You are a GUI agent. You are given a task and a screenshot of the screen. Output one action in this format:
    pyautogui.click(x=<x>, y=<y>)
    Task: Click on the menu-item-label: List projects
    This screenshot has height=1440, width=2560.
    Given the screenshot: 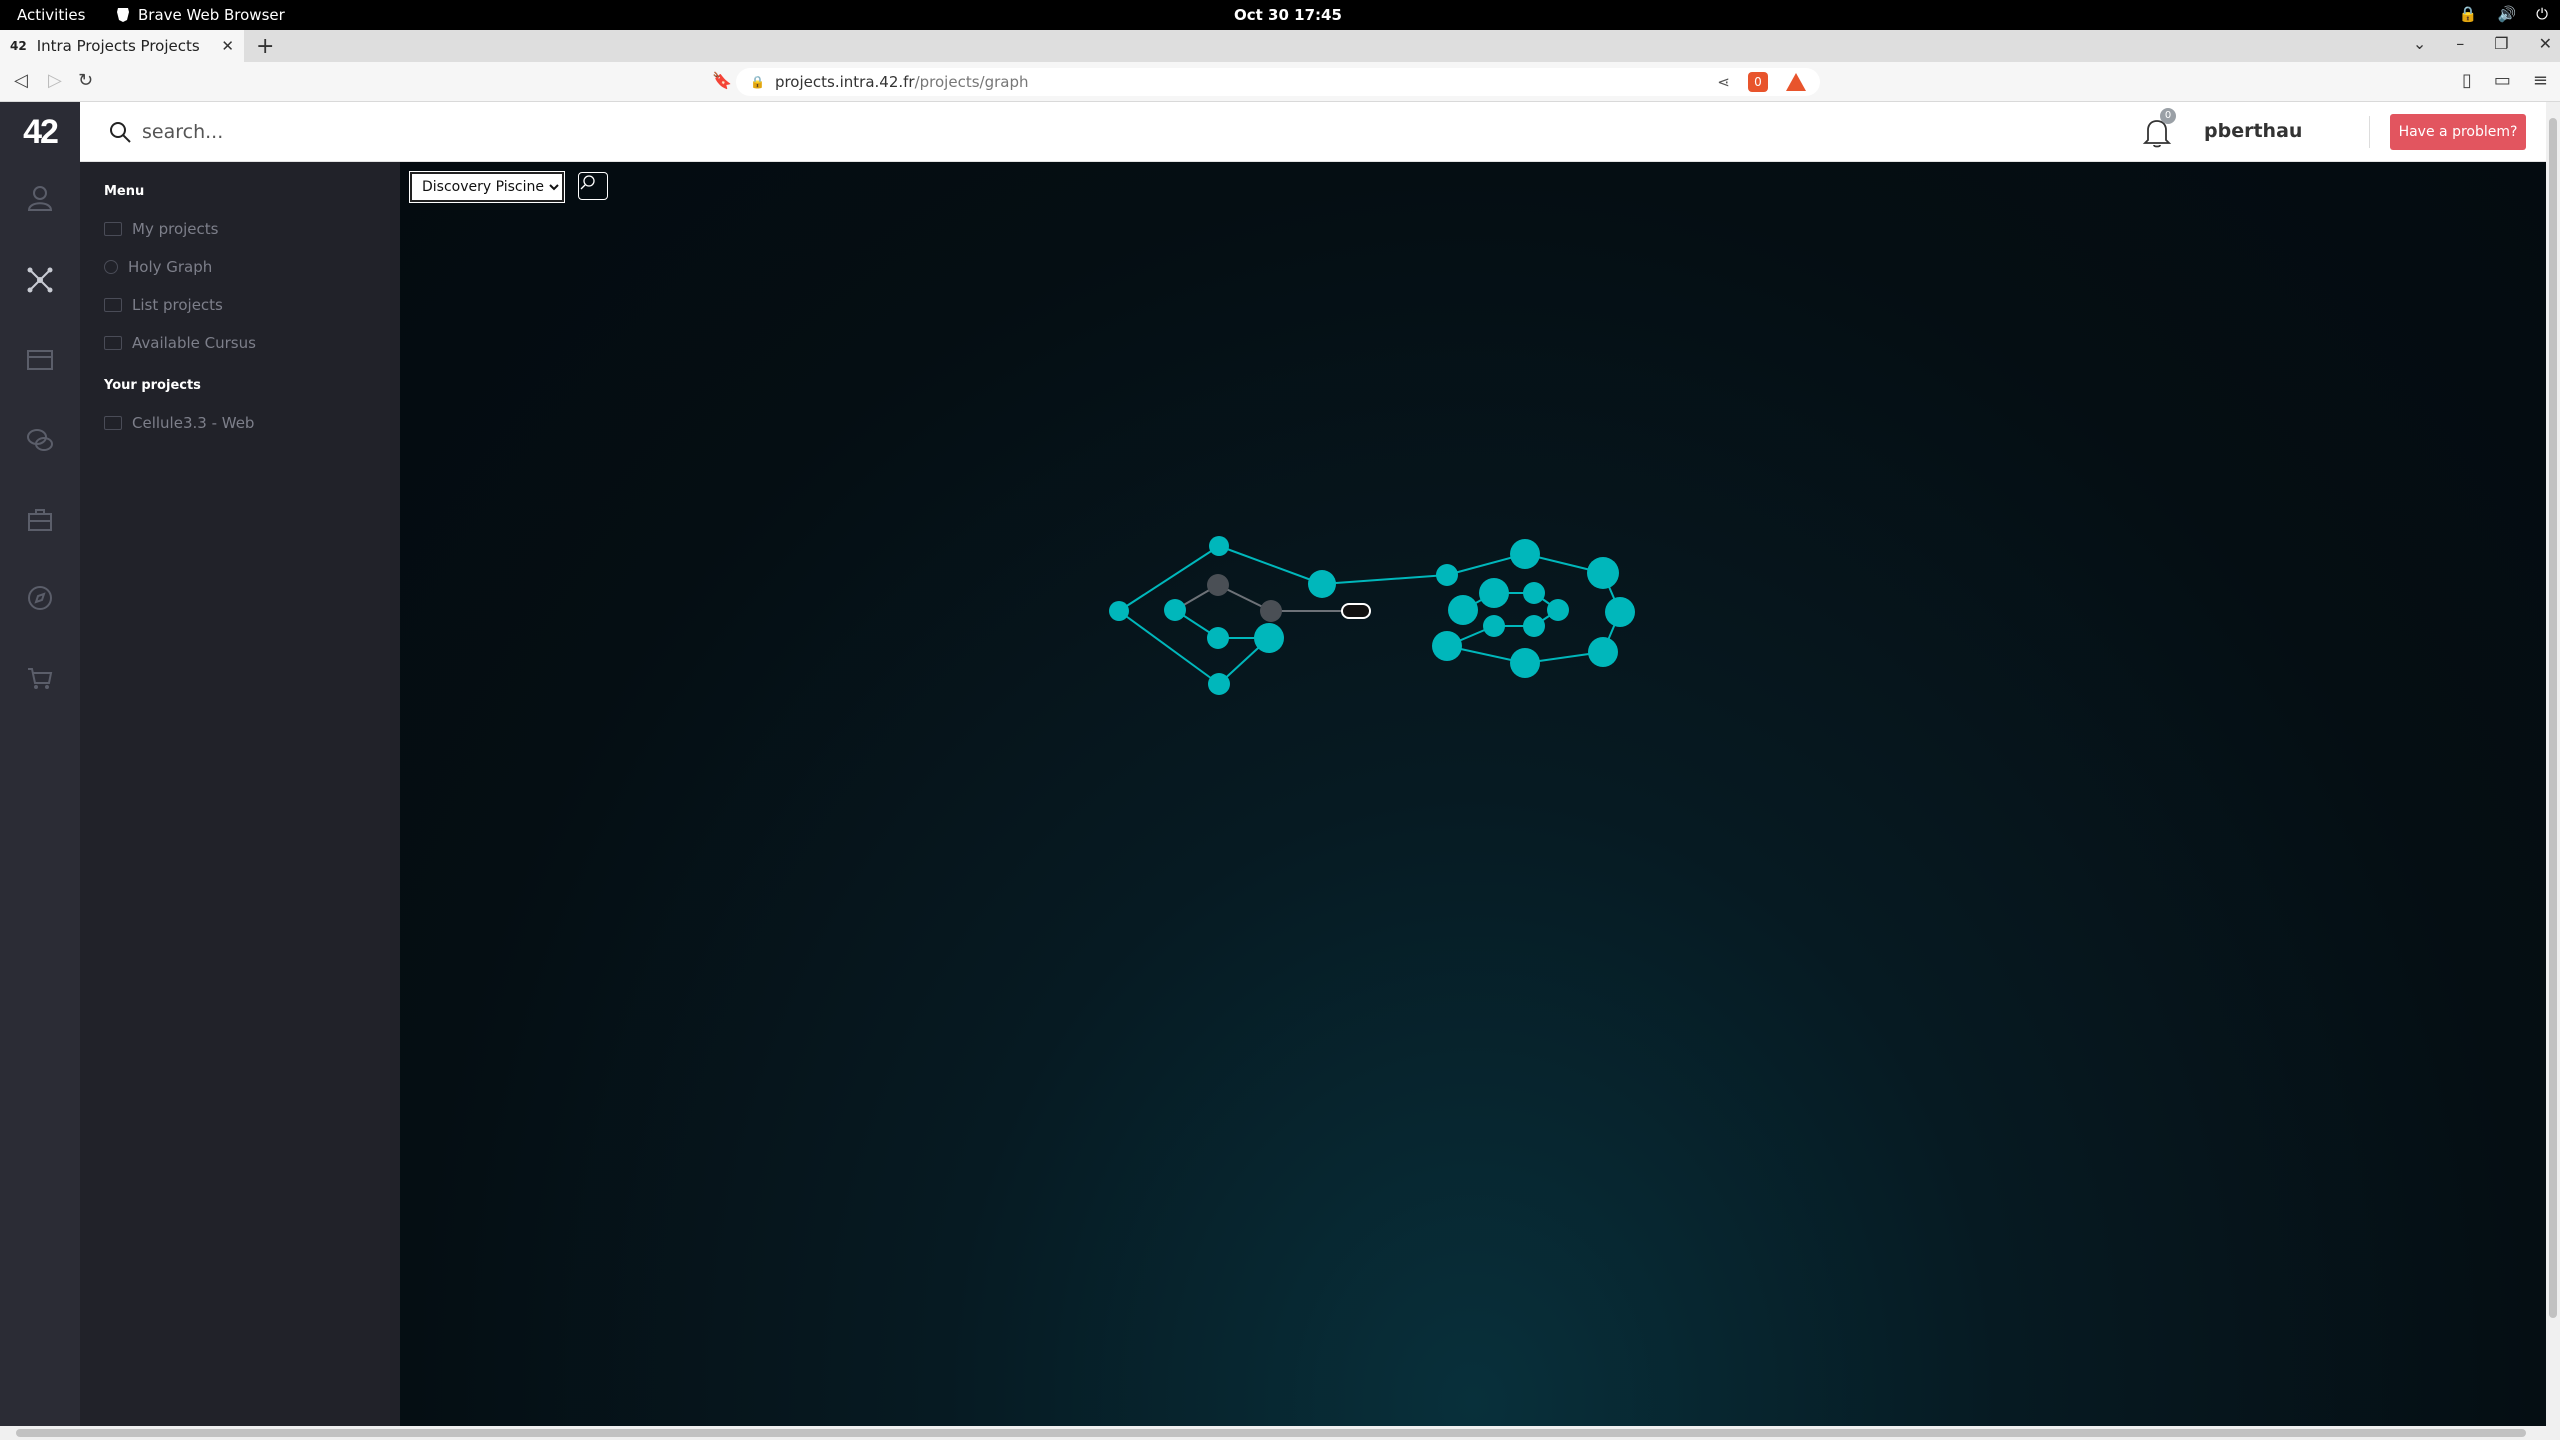 What is the action you would take?
    pyautogui.click(x=177, y=305)
    